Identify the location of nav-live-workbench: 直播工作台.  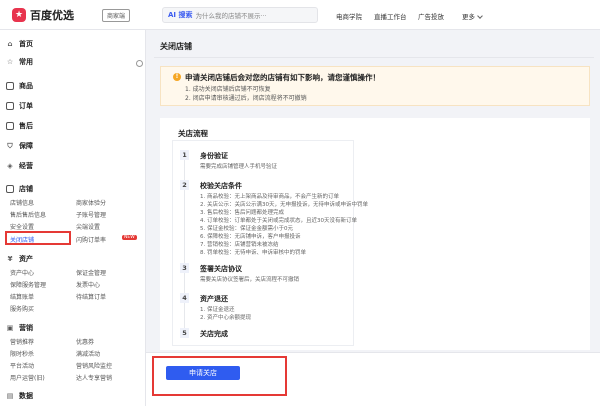
(390, 16).